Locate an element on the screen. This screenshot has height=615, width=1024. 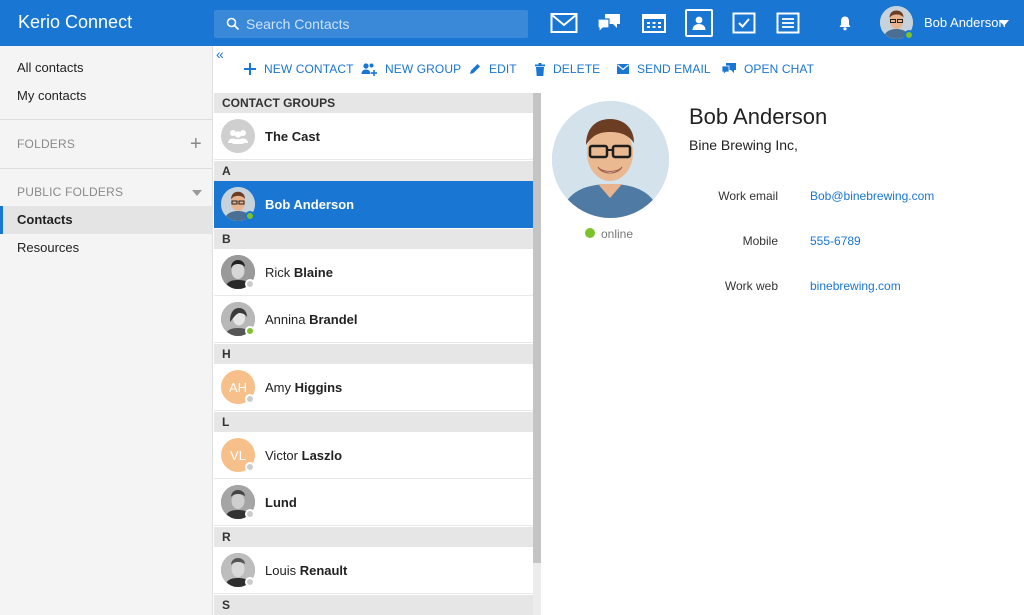
section-header: L is located at coordinates (373, 422).